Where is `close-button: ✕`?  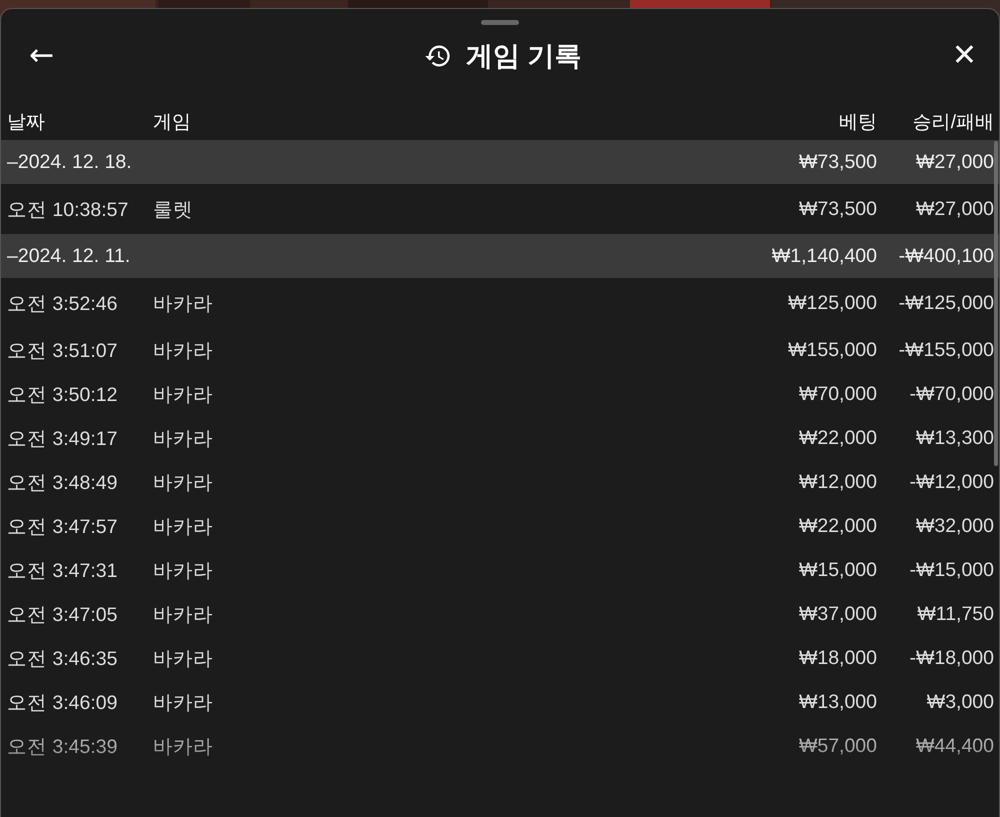 close-button: ✕ is located at coordinates (964, 56).